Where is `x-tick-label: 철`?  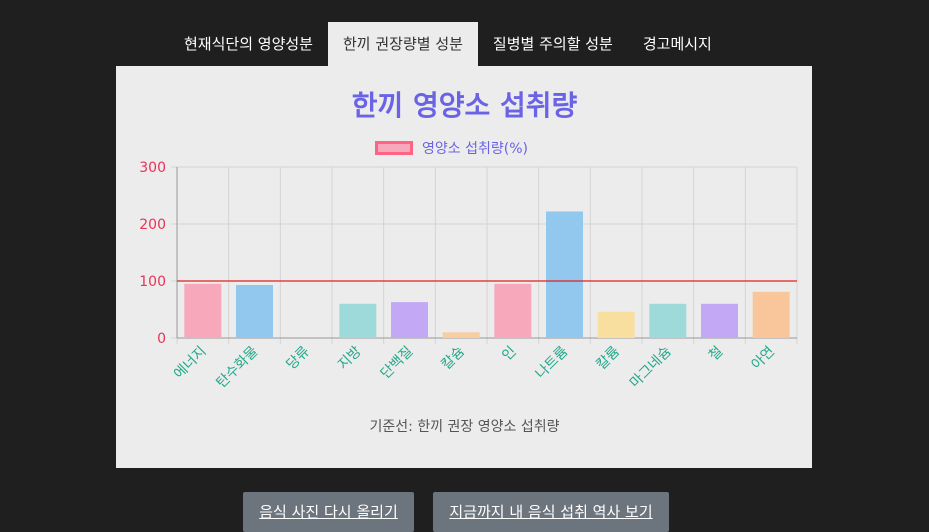
x-tick-label: 철 is located at coordinates (716, 354).